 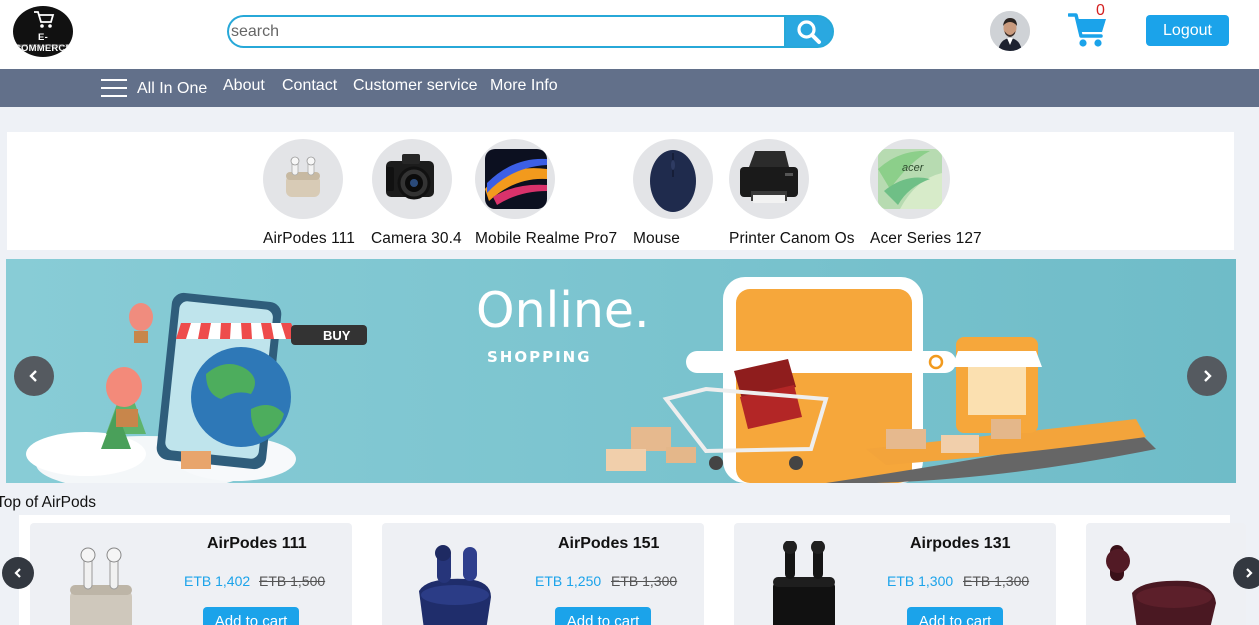 I want to click on product-price: ETB 1,300, so click(x=920, y=581).